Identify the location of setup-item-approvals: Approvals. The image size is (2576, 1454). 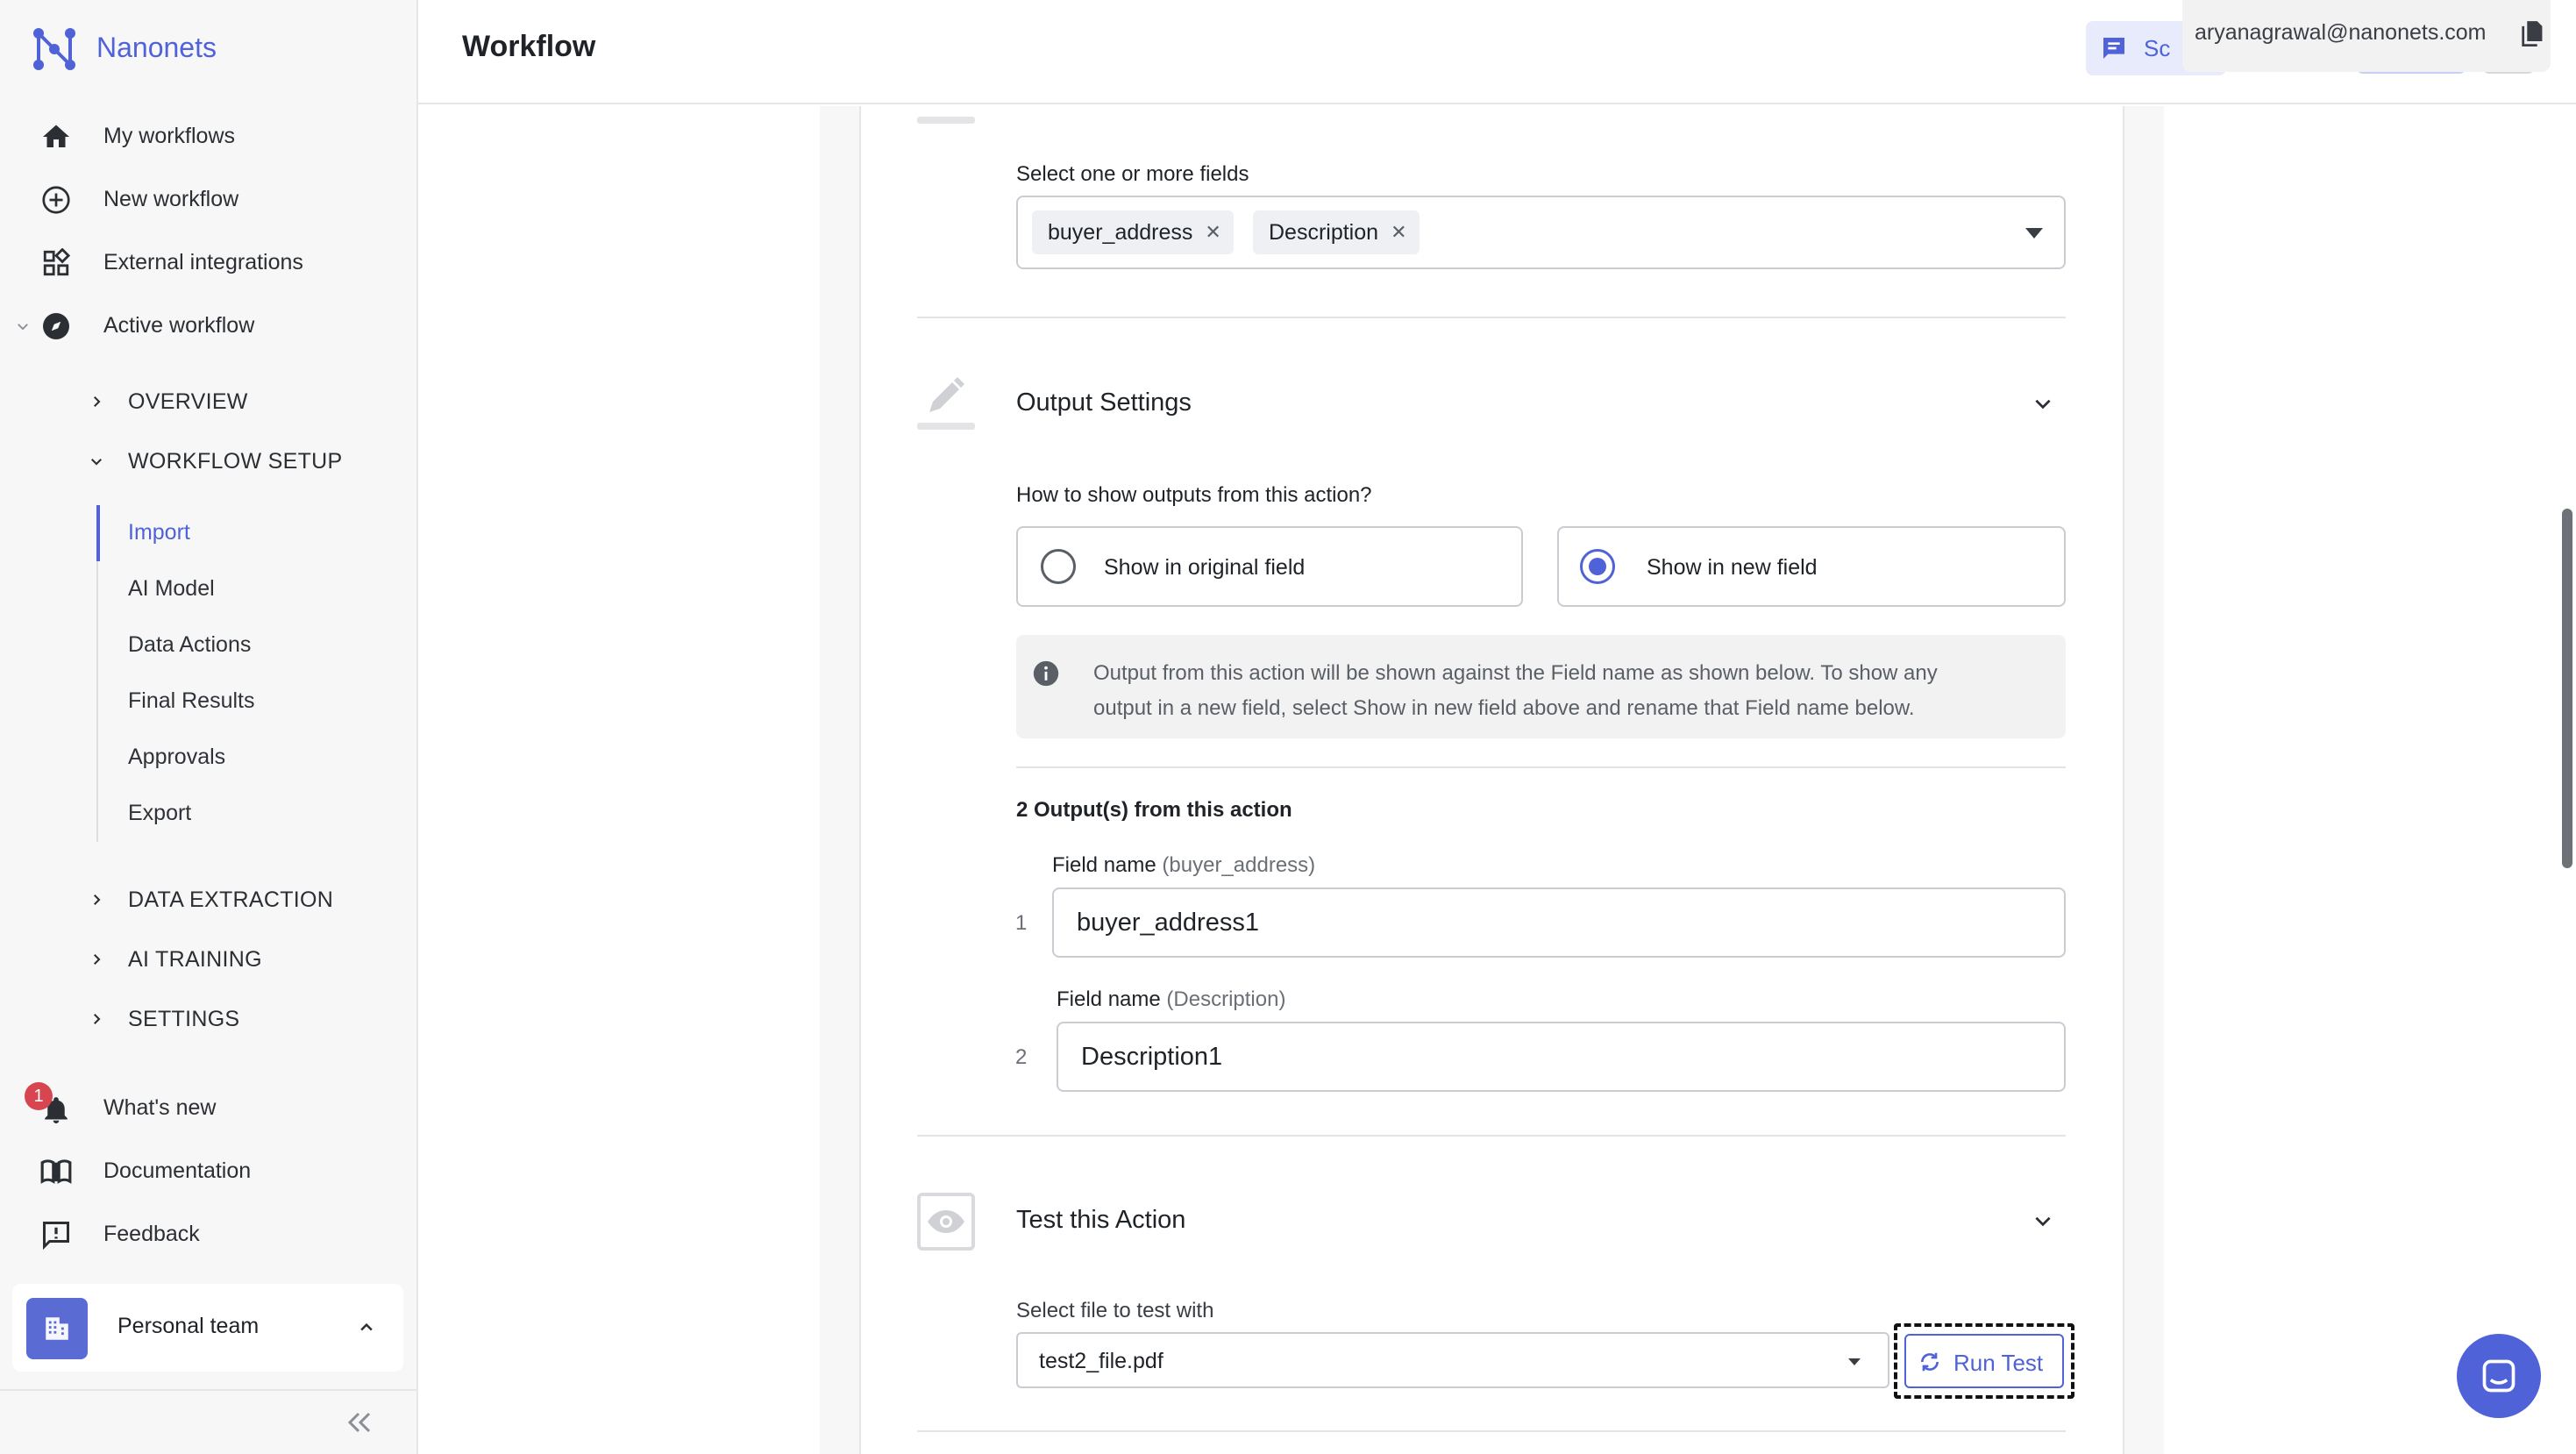
(176, 758).